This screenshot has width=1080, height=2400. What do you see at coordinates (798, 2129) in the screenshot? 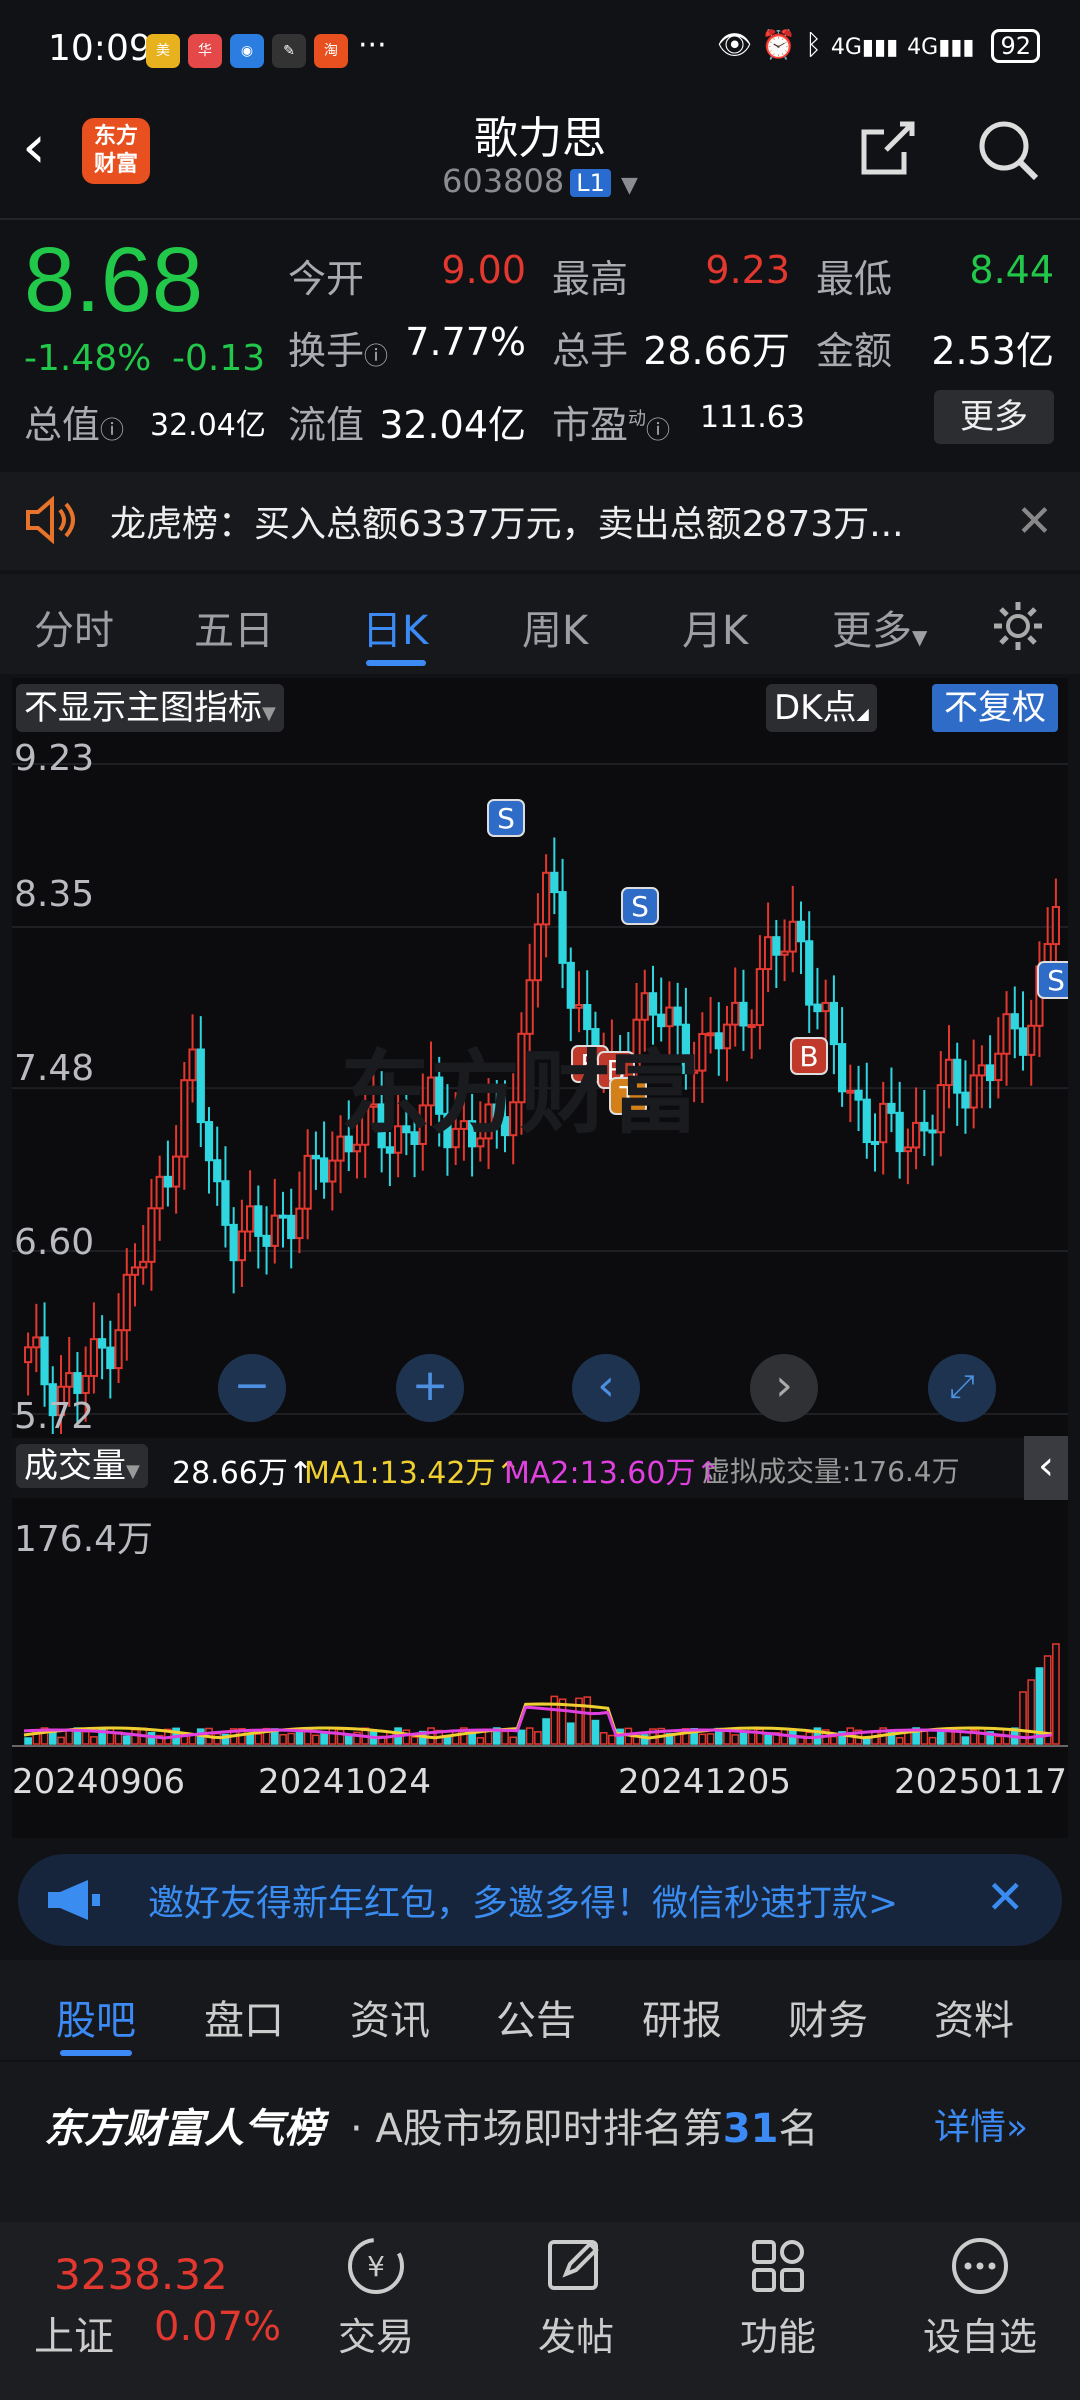
I see `rank-suffix: 名` at bounding box center [798, 2129].